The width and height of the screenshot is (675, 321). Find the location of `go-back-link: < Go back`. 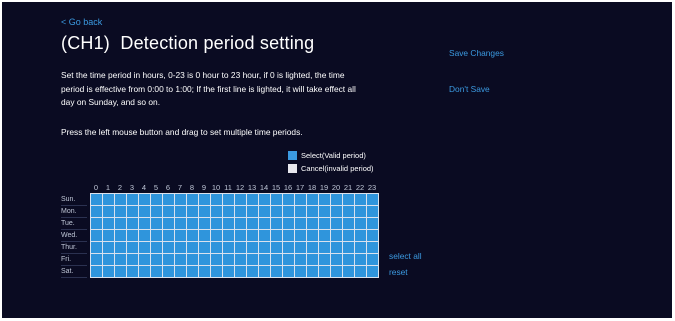

go-back-link: < Go back is located at coordinates (81, 22).